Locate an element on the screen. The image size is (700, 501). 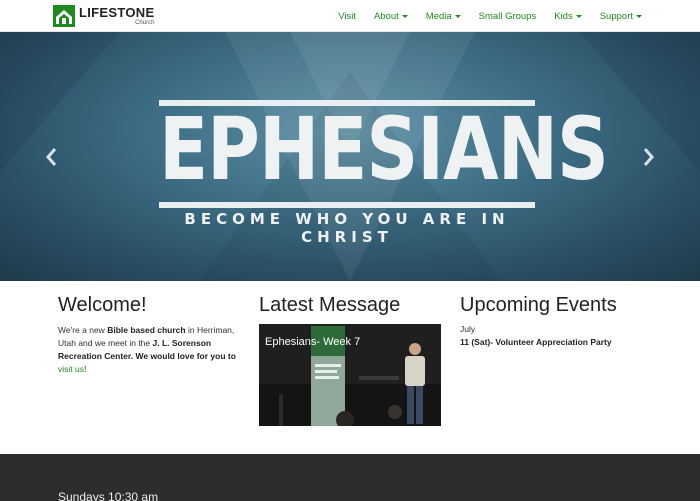
nav-support-label: Support is located at coordinates (616, 16).